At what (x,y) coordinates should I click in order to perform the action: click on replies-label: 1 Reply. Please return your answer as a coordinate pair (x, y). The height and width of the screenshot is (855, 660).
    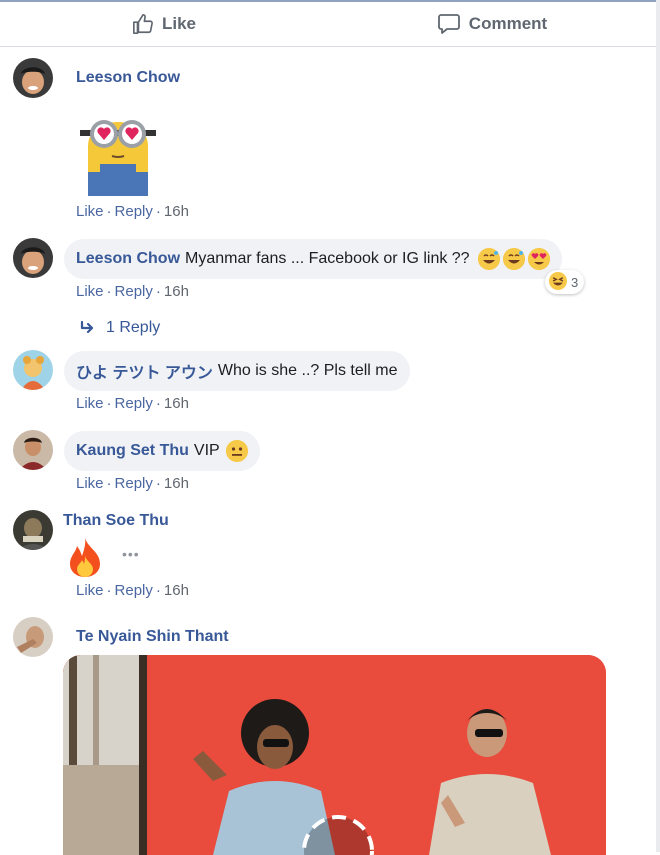
    Looking at the image, I should click on (133, 327).